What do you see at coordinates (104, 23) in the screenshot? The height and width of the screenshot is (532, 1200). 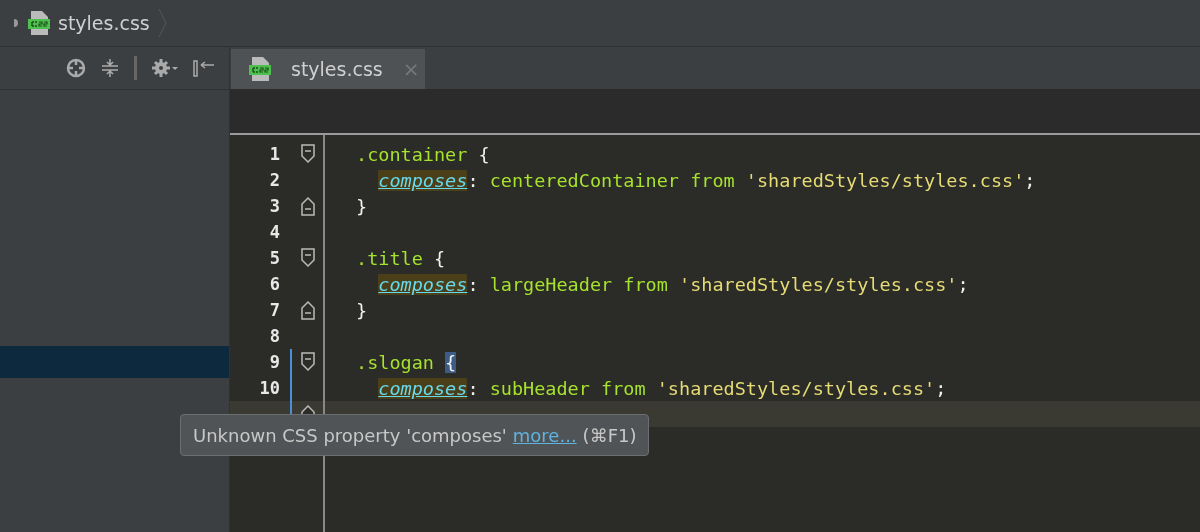 I see `breadcrumb-file: styles.css` at bounding box center [104, 23].